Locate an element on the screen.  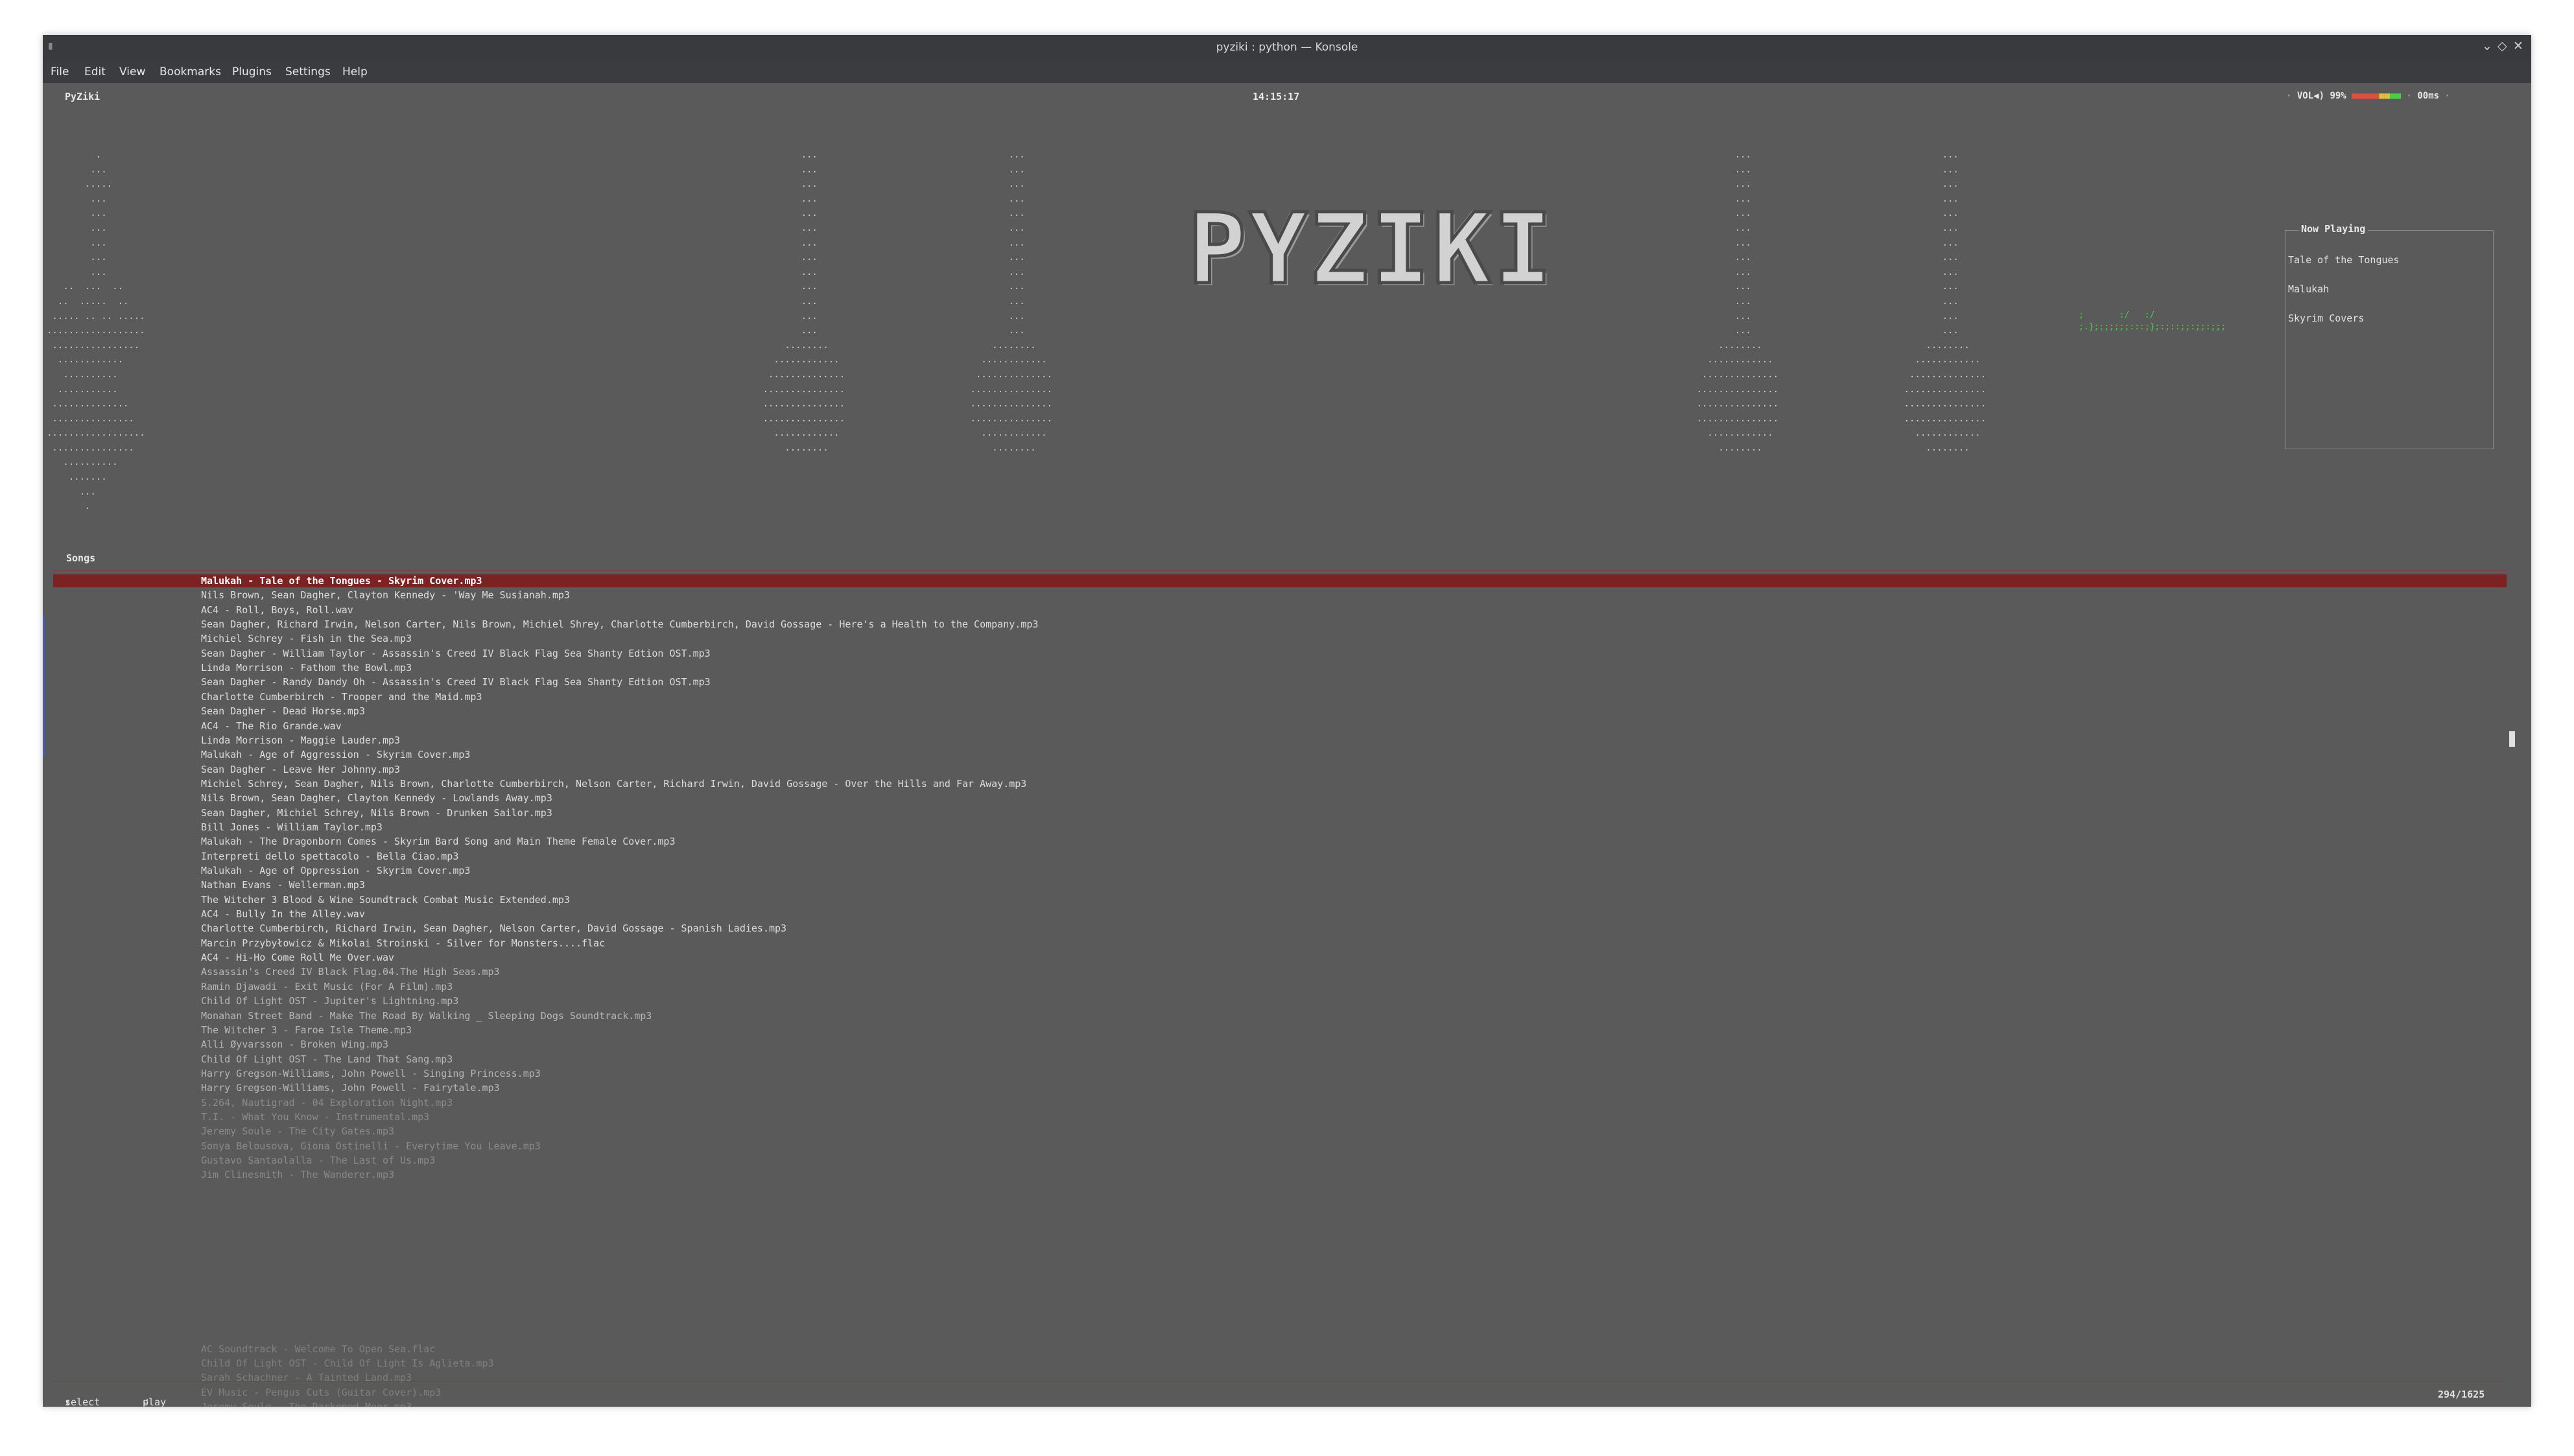
song-row: Alli Øyvarsson - Broken Wing.mp3 is located at coordinates (294, 1045).